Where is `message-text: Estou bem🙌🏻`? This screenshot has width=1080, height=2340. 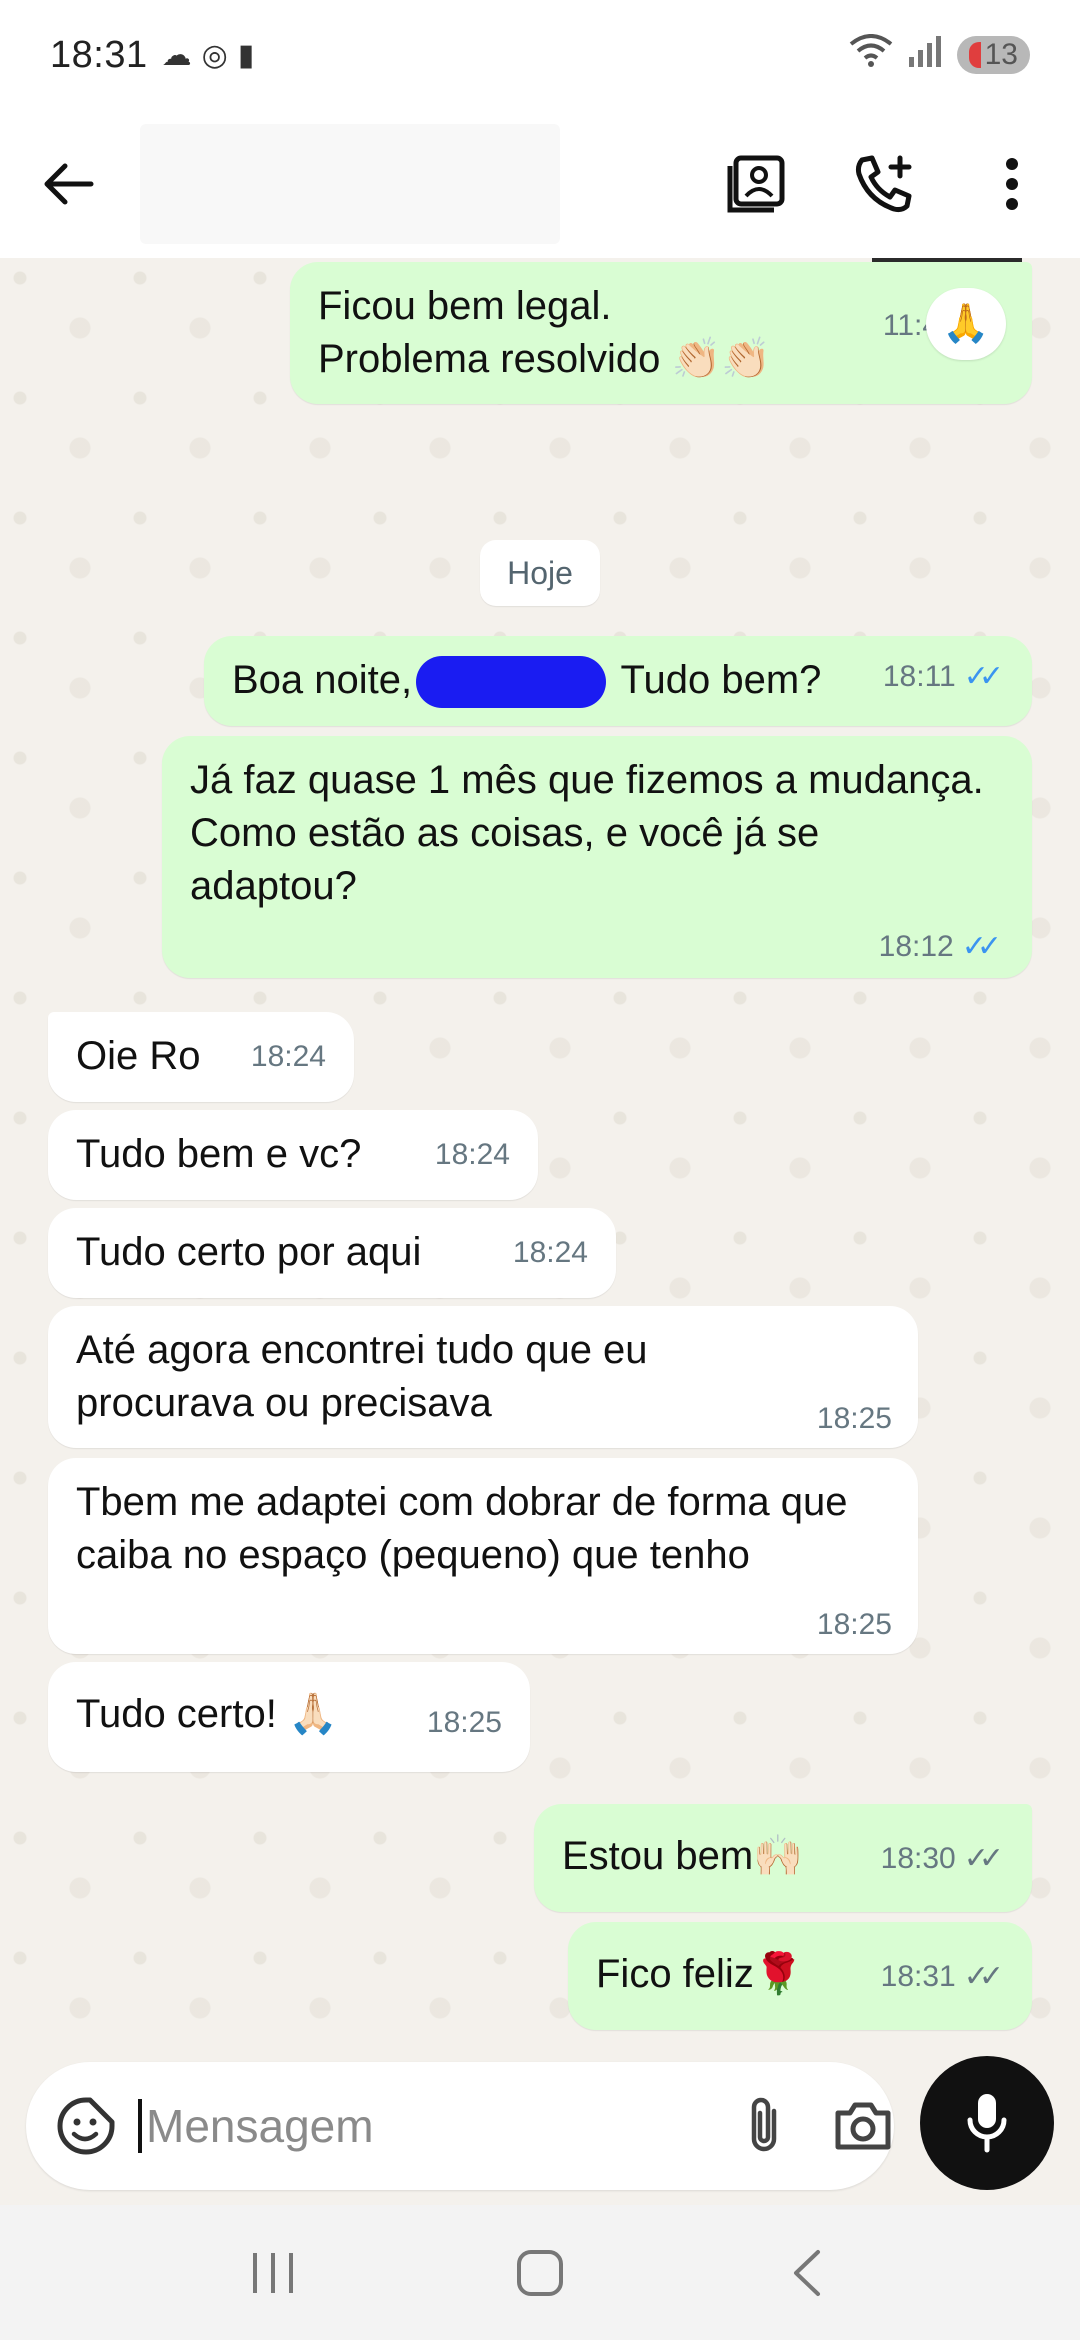 message-text: Estou bem🙌🏻 is located at coordinates (683, 1856).